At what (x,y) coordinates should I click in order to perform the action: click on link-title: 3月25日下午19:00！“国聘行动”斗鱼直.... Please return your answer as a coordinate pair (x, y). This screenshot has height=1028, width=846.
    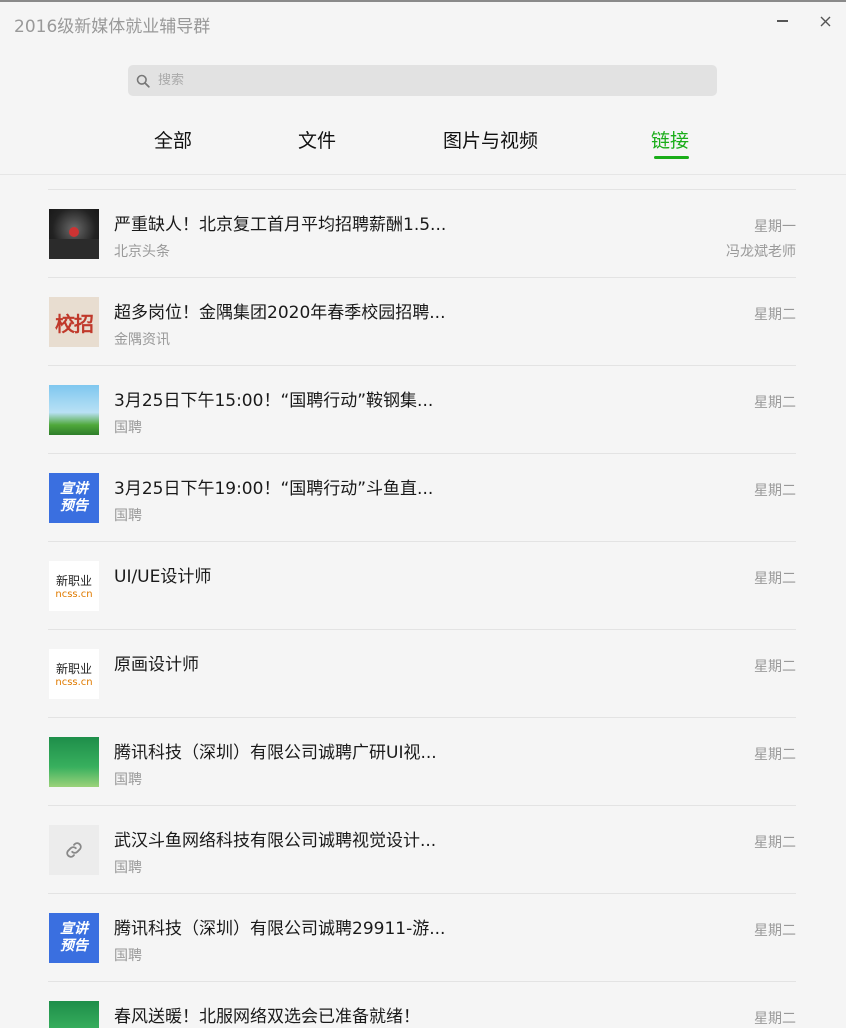
    Looking at the image, I should click on (274, 489).